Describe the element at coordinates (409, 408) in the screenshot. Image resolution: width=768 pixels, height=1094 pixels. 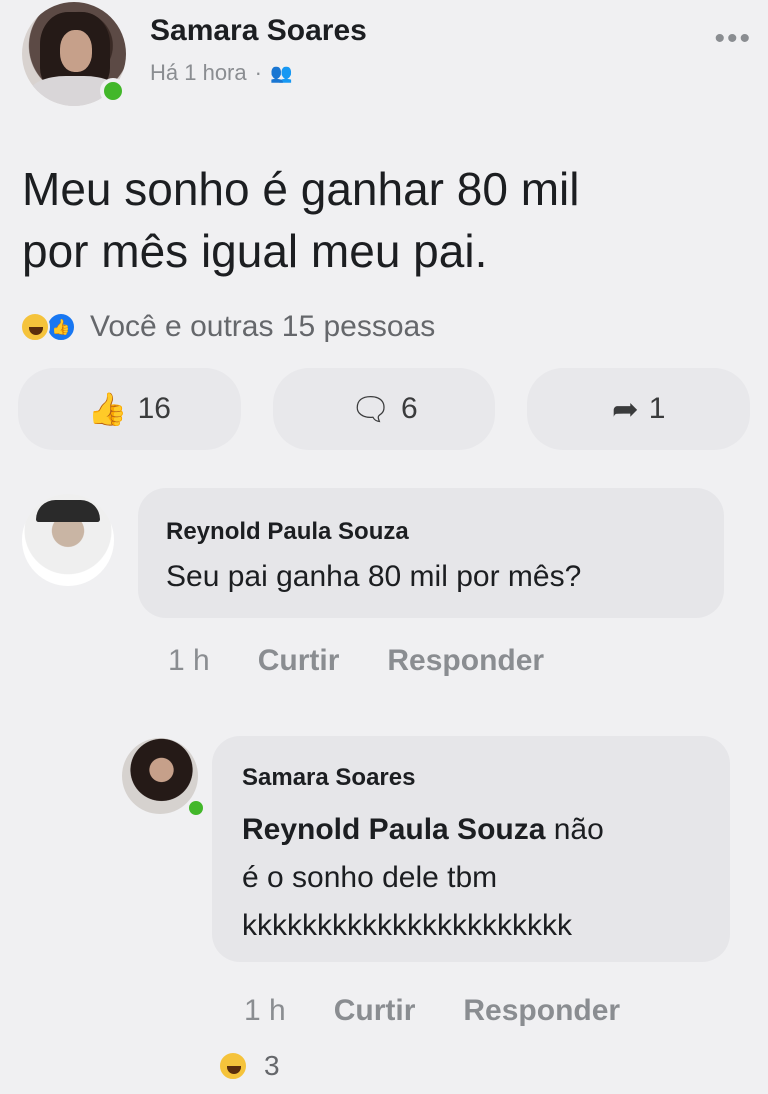
I see `comment-count: 6` at that location.